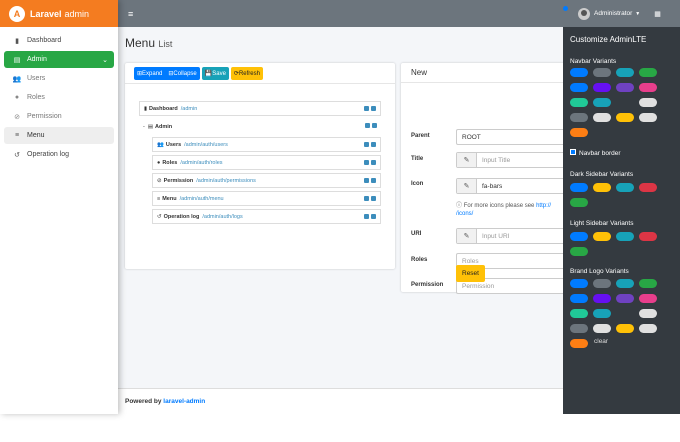 The height and width of the screenshot is (442, 680). I want to click on tree-row-path: /admin/auth/roles, so click(201, 163).